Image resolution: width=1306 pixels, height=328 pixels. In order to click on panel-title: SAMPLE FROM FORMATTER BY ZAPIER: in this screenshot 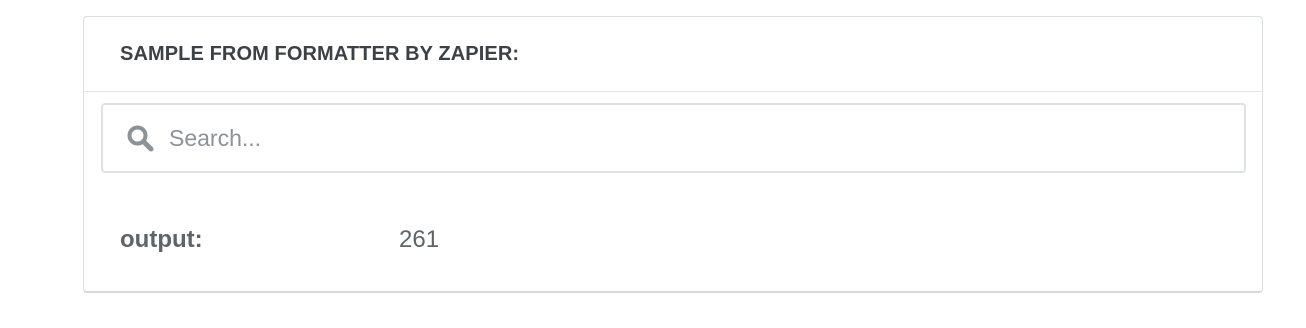, I will do `click(320, 53)`.